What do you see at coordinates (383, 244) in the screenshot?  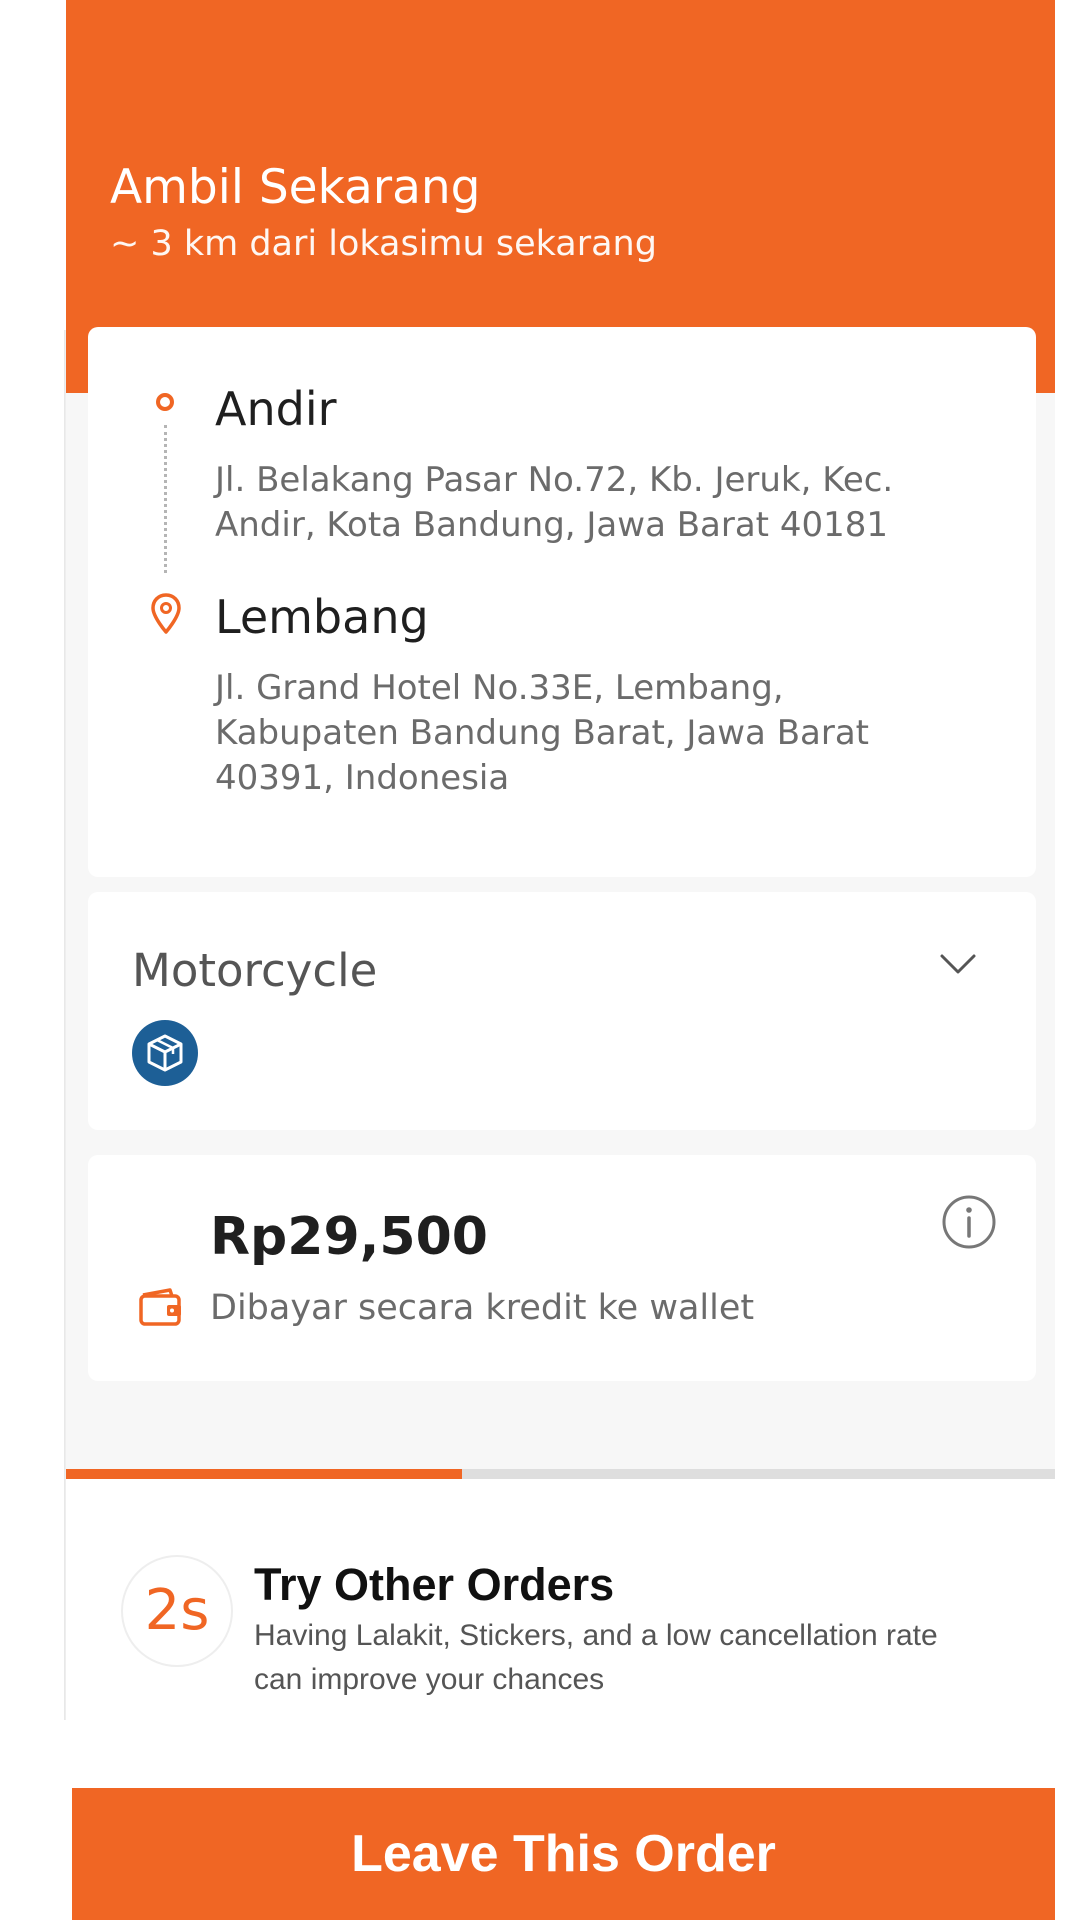 I see `distance-subtitle: ~ 3 km dari lokasimu sekarang` at bounding box center [383, 244].